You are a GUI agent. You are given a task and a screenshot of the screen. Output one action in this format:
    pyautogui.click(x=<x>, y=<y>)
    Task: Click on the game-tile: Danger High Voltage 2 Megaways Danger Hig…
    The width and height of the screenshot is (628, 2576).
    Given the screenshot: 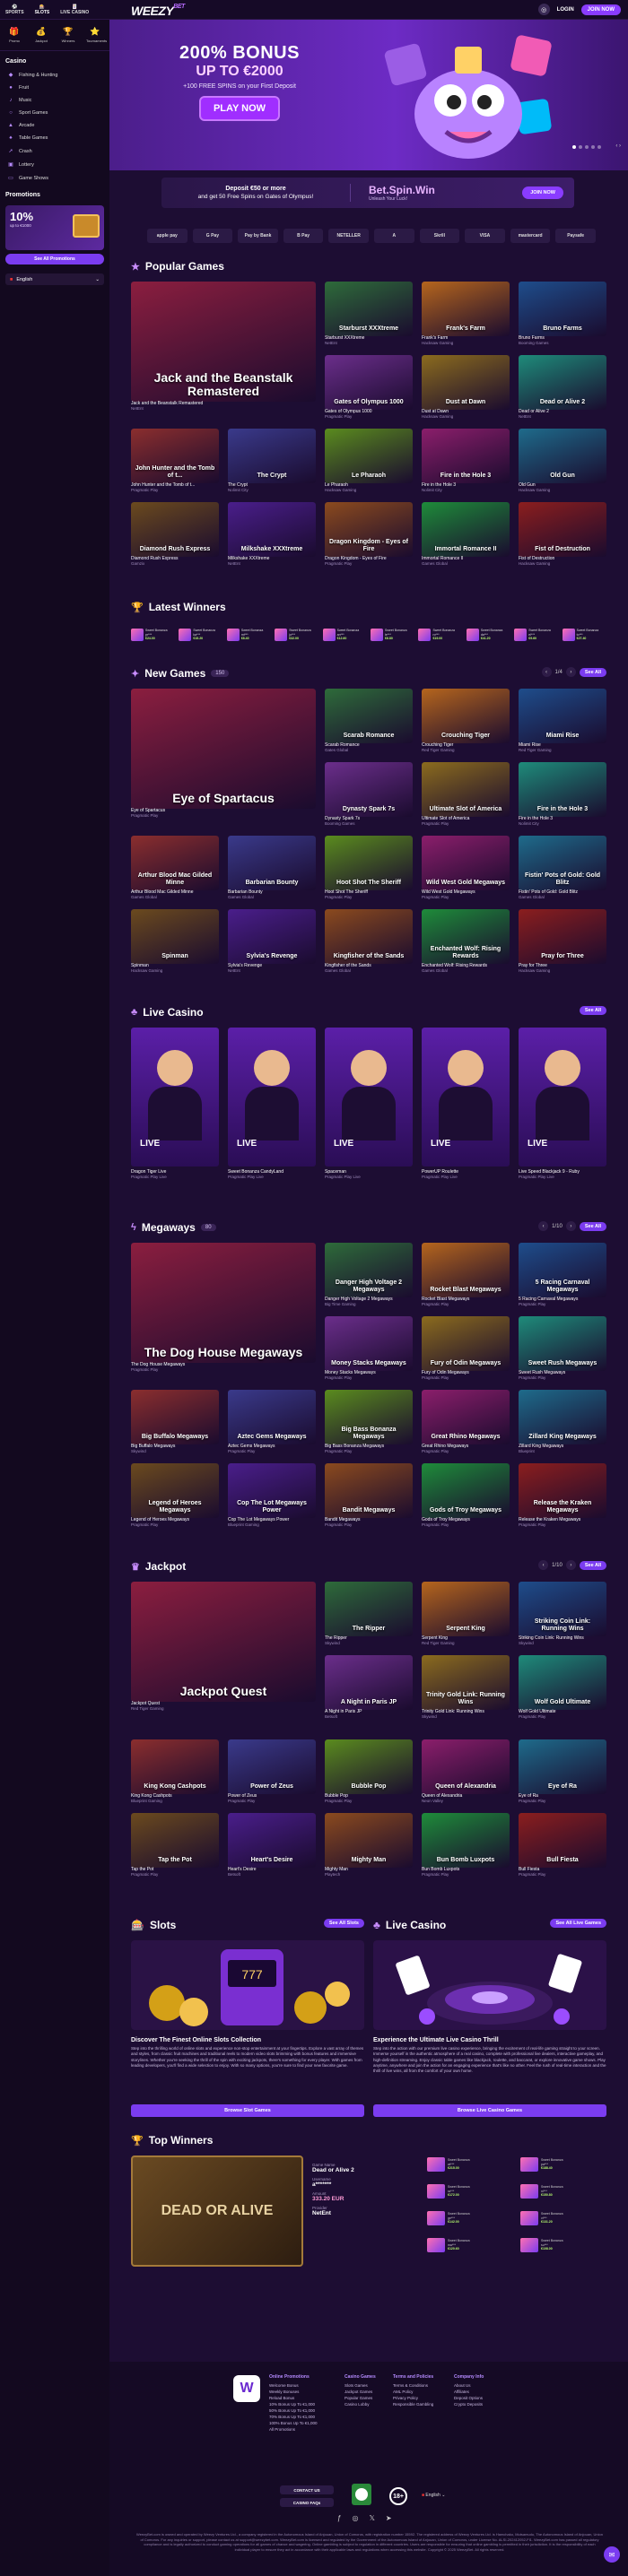 What is the action you would take?
    pyautogui.click(x=369, y=1275)
    